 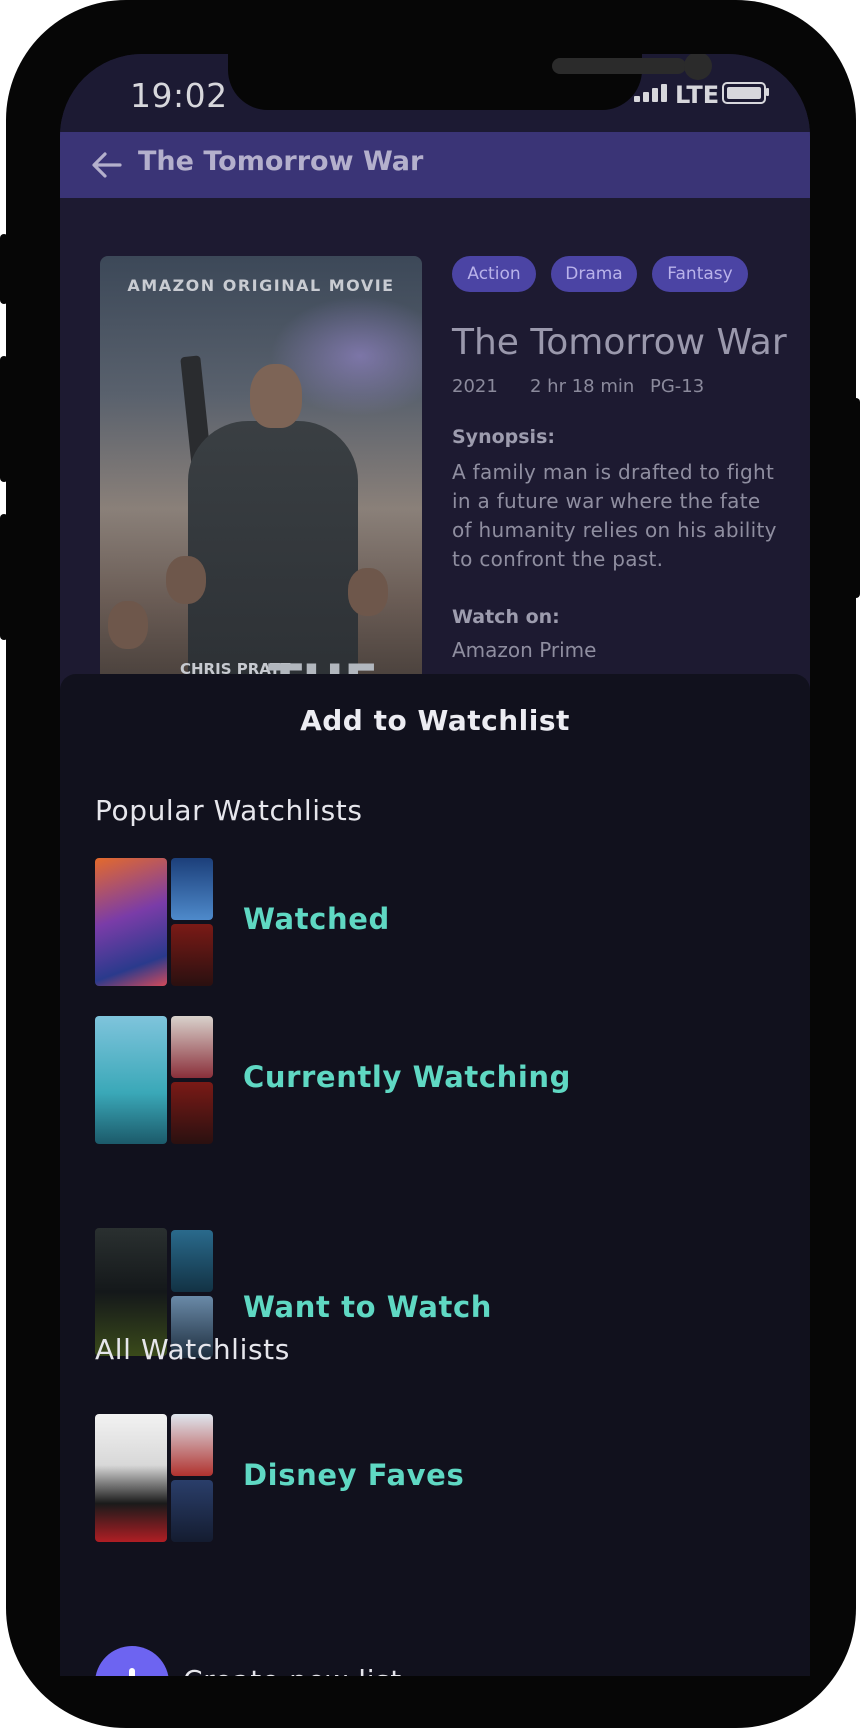 What do you see at coordinates (107, 165) in the screenshot?
I see `back-arrow-icon` at bounding box center [107, 165].